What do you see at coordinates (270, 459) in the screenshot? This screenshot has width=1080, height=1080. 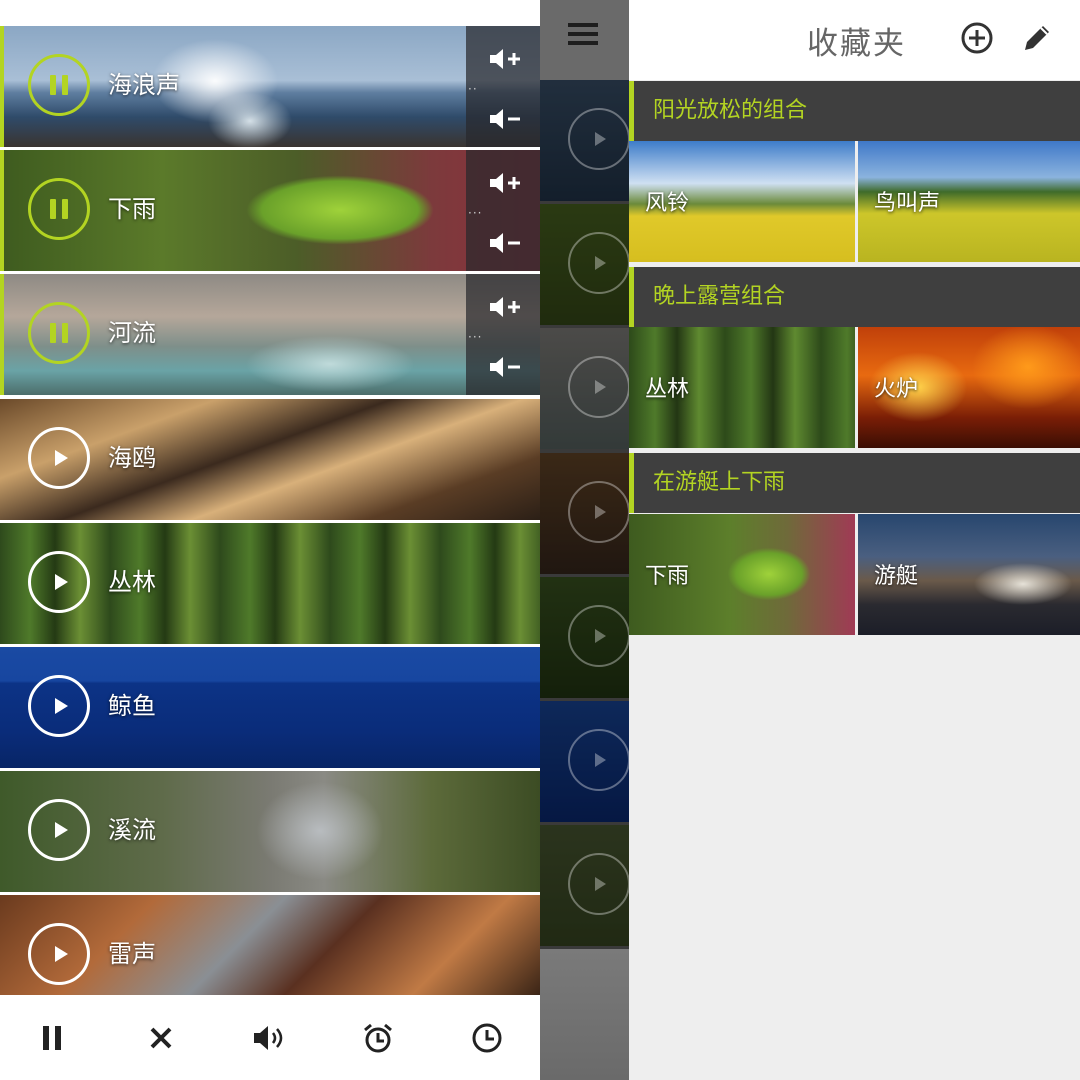 I see `sound-row-seagull: 海鸥` at bounding box center [270, 459].